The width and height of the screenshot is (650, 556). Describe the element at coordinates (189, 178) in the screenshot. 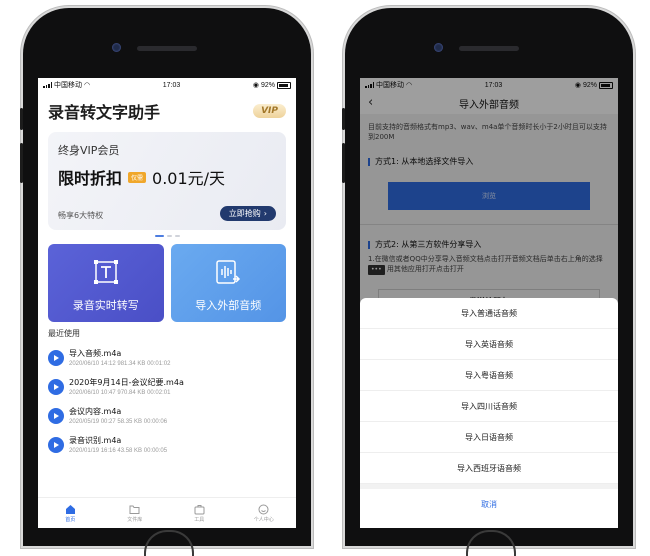

I see `vip-price: 0.01元/天` at that location.